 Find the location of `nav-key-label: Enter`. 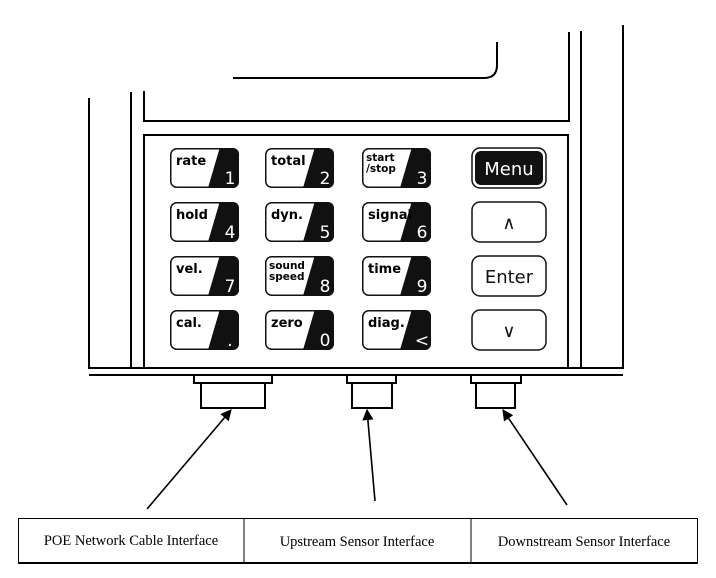

nav-key-label: Enter is located at coordinates (509, 277).